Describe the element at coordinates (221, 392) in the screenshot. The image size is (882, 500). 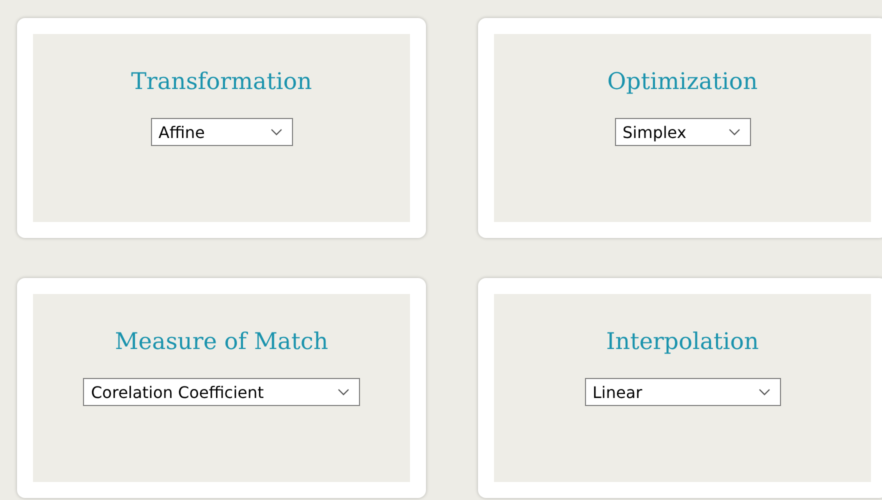
I see `dropdown: Corelation Coefficient` at that location.